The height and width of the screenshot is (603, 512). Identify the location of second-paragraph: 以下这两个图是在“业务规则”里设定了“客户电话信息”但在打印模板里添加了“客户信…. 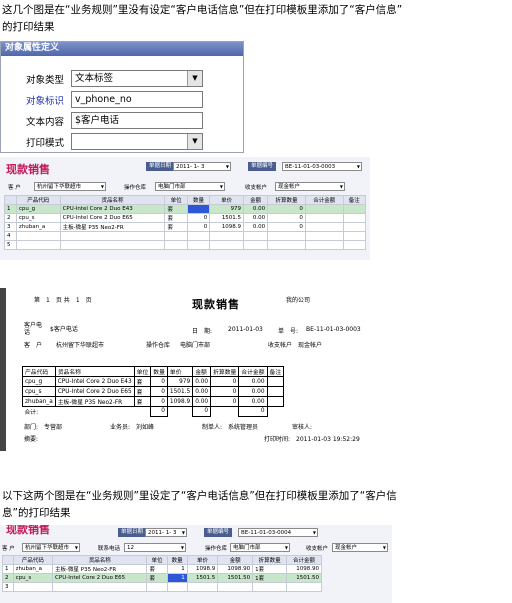
(254, 505).